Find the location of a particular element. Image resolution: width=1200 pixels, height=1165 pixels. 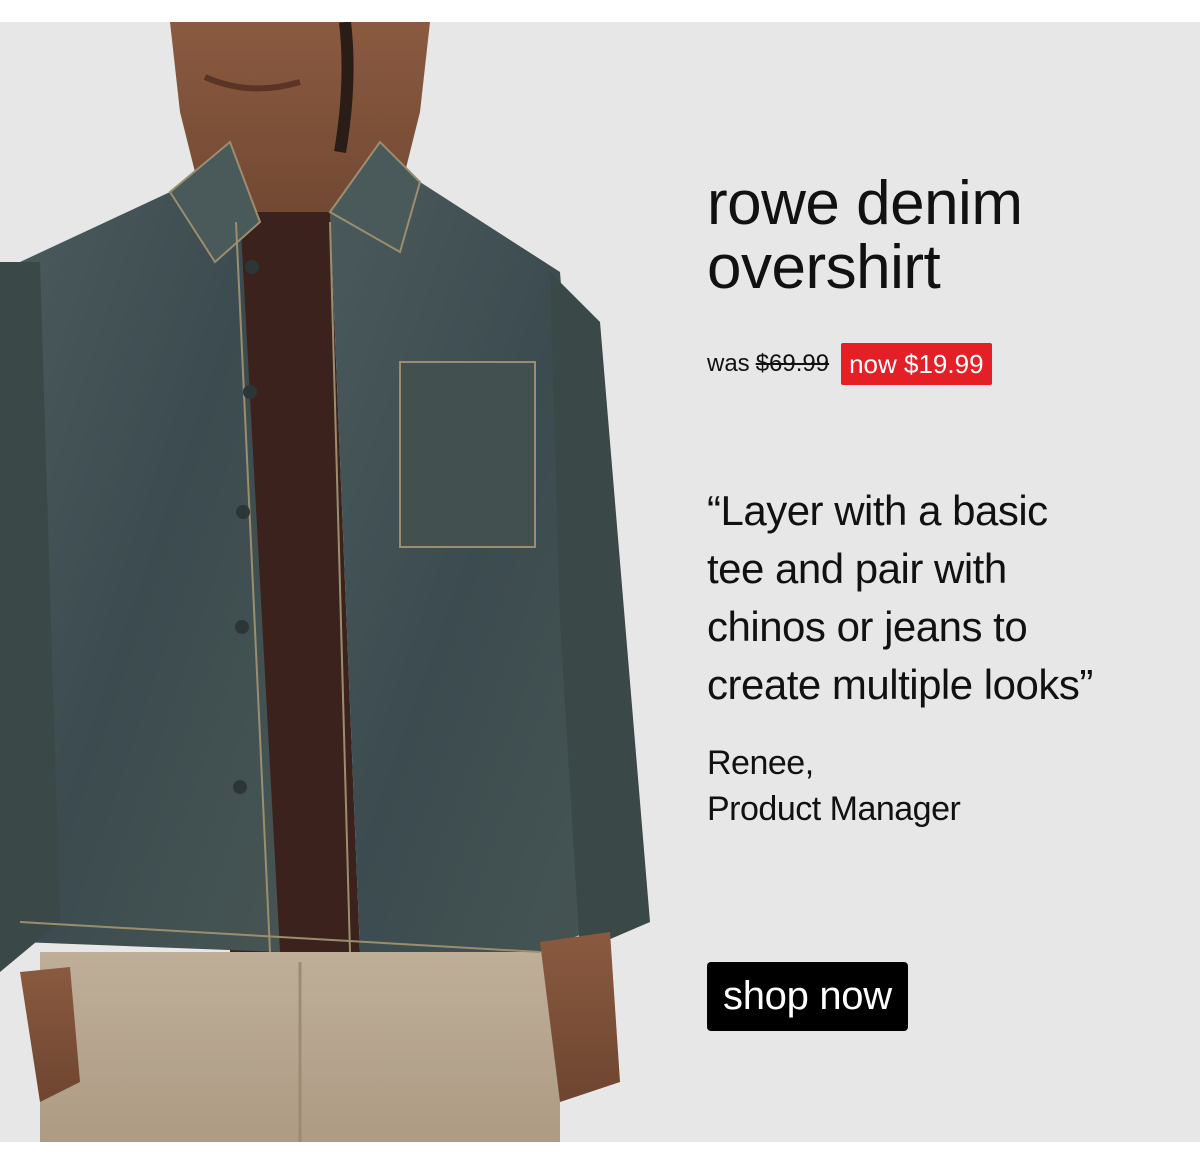

product-title: rowe denim overshirt is located at coordinates (942, 236).